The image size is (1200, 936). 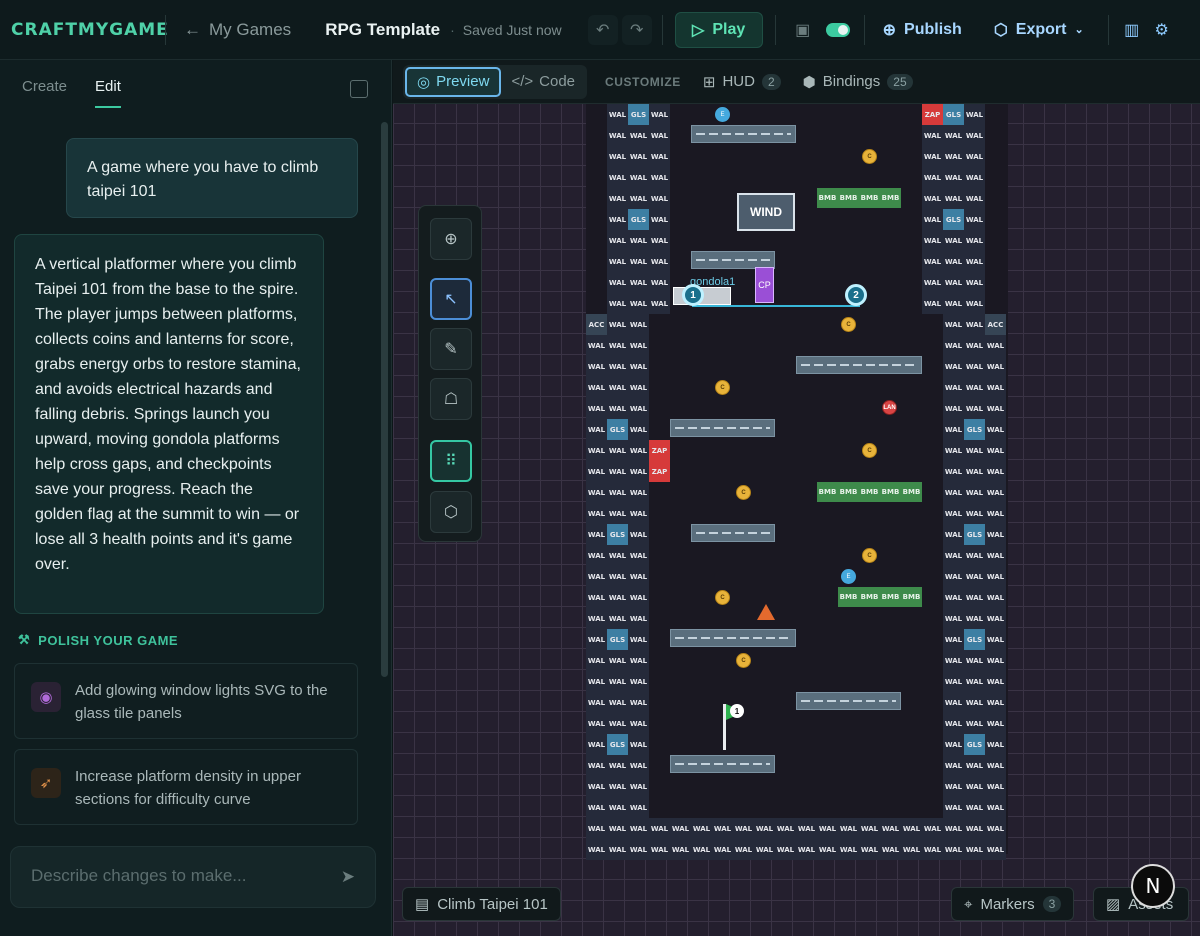 What do you see at coordinates (743, 492) in the screenshot?
I see `coin: C` at bounding box center [743, 492].